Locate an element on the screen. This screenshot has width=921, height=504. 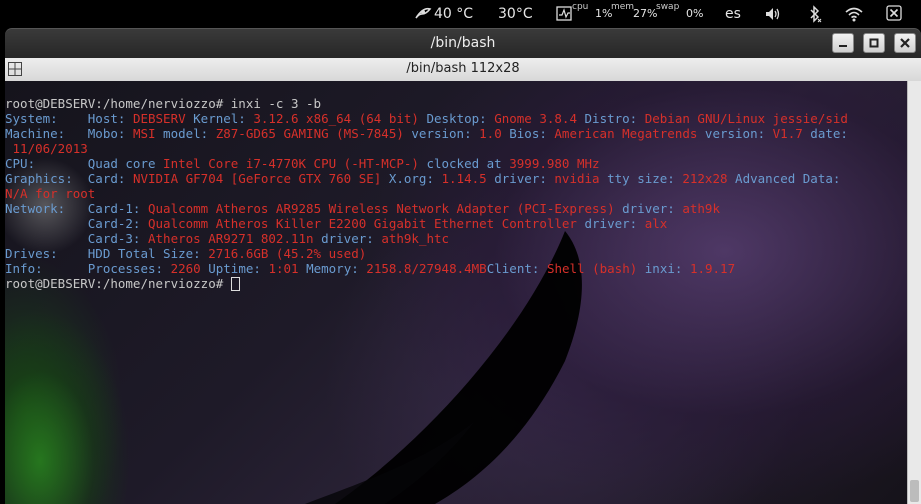
cpu-label: cpu is located at coordinates (580, 7).